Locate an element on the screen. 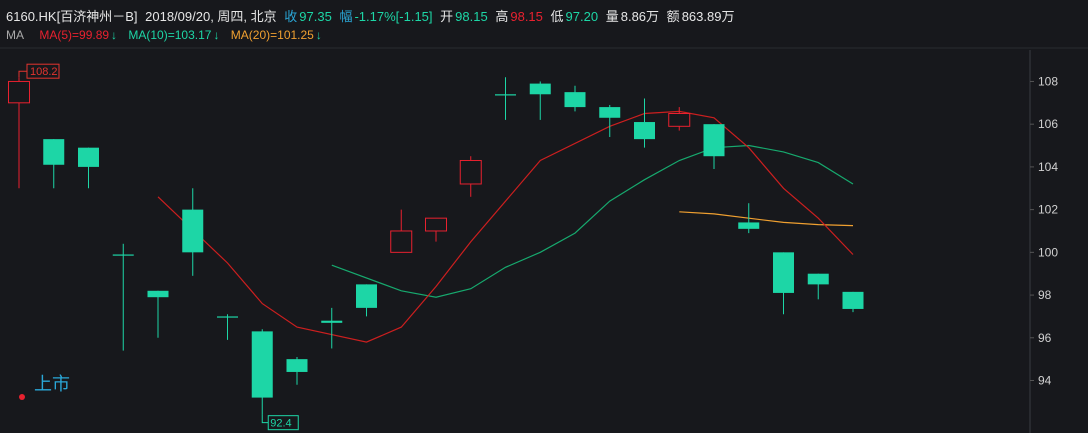  y-tick-label: 96 is located at coordinates (1045, 338).